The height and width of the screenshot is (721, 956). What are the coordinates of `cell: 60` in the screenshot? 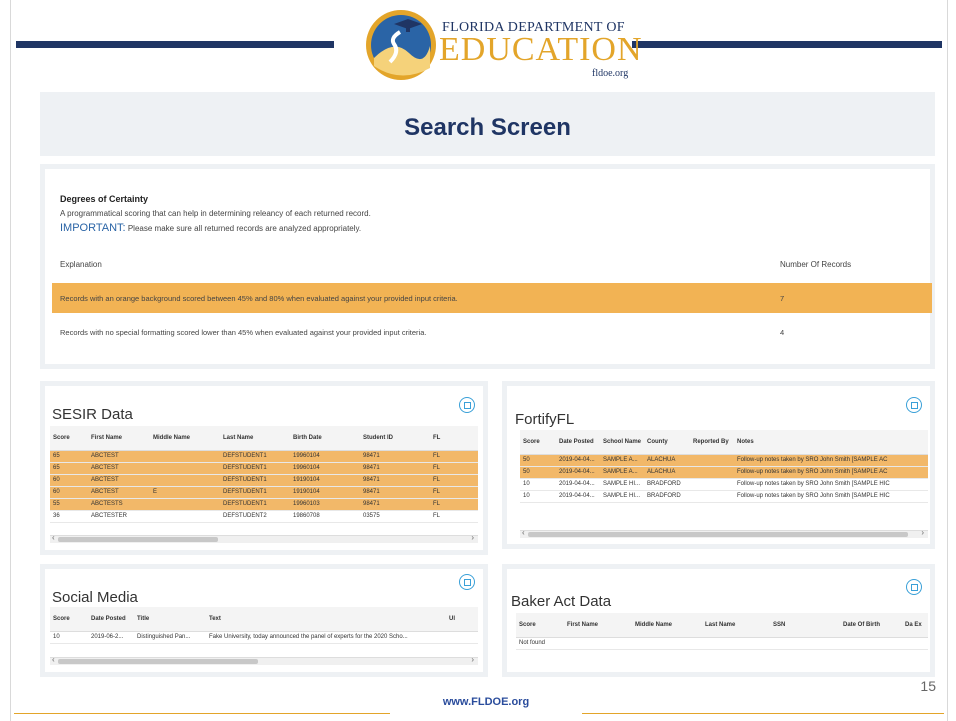 It's located at (69, 480).